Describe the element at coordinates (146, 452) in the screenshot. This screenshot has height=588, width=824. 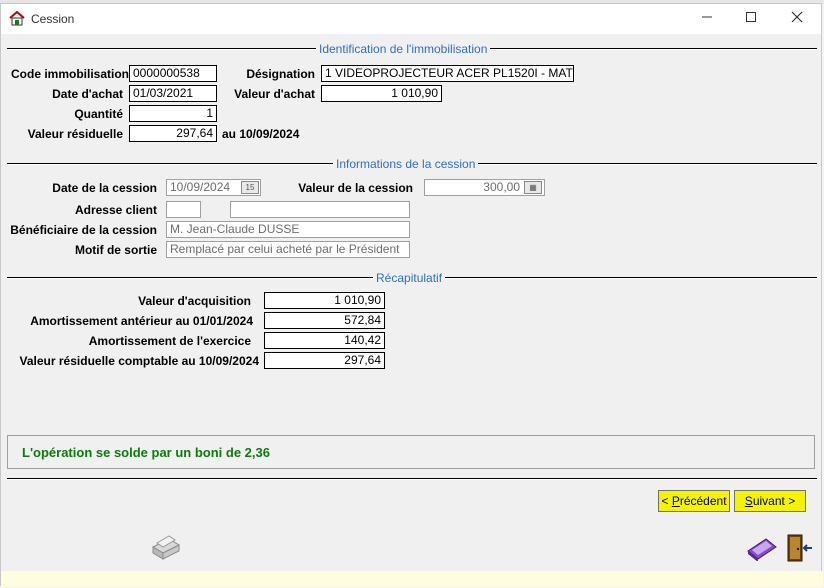
I see `result-message: L'opération se solde par un boni de 2,36` at that location.